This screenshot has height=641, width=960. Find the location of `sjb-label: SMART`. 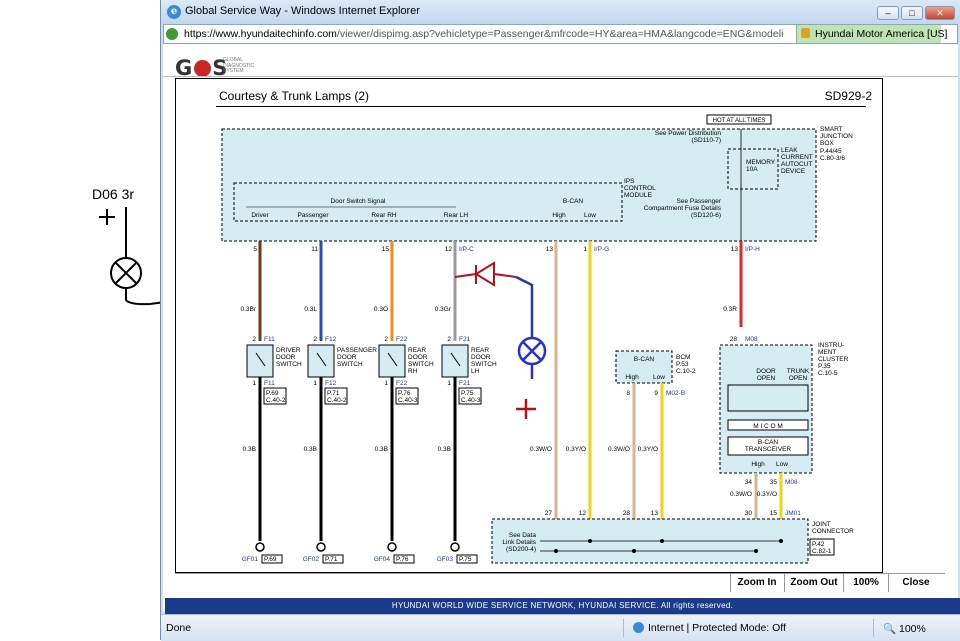

sjb-label: SMART is located at coordinates (831, 129).